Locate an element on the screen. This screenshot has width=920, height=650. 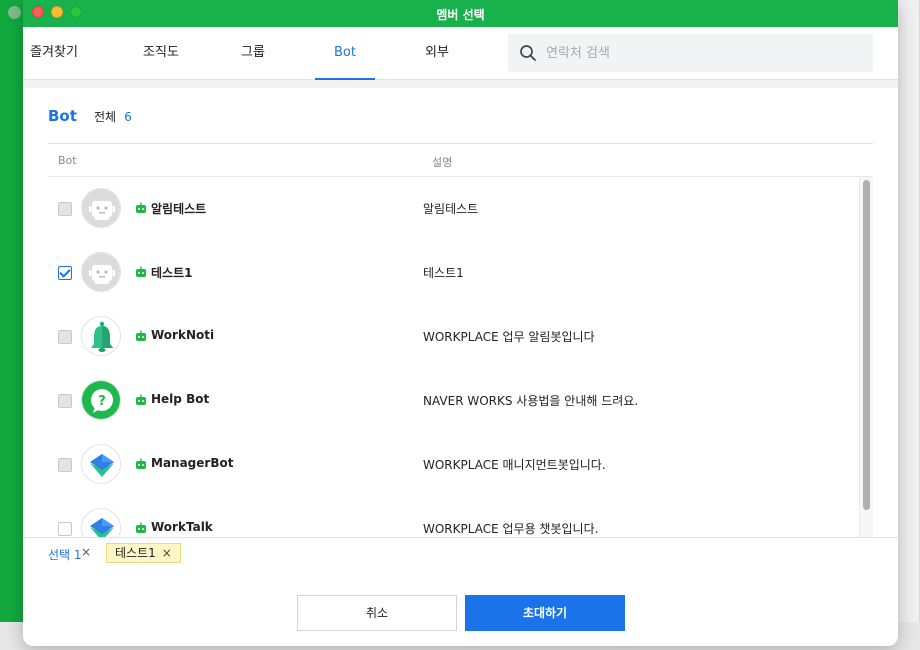
bot-name: WorkNoti is located at coordinates (183, 335).